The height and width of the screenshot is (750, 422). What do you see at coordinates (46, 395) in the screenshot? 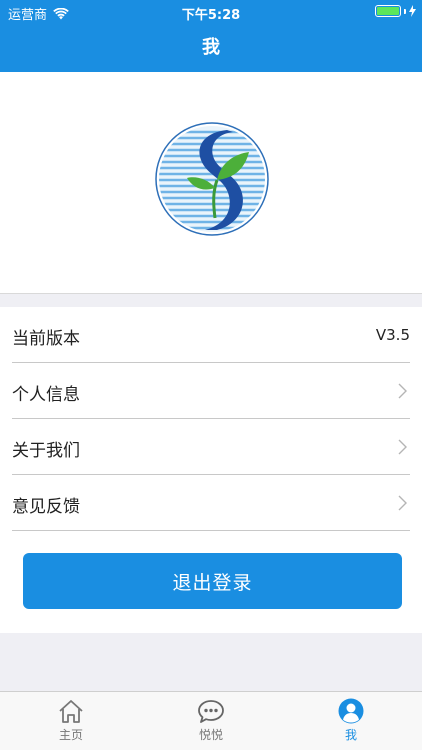
I see `menu-item-label: 个人信息` at bounding box center [46, 395].